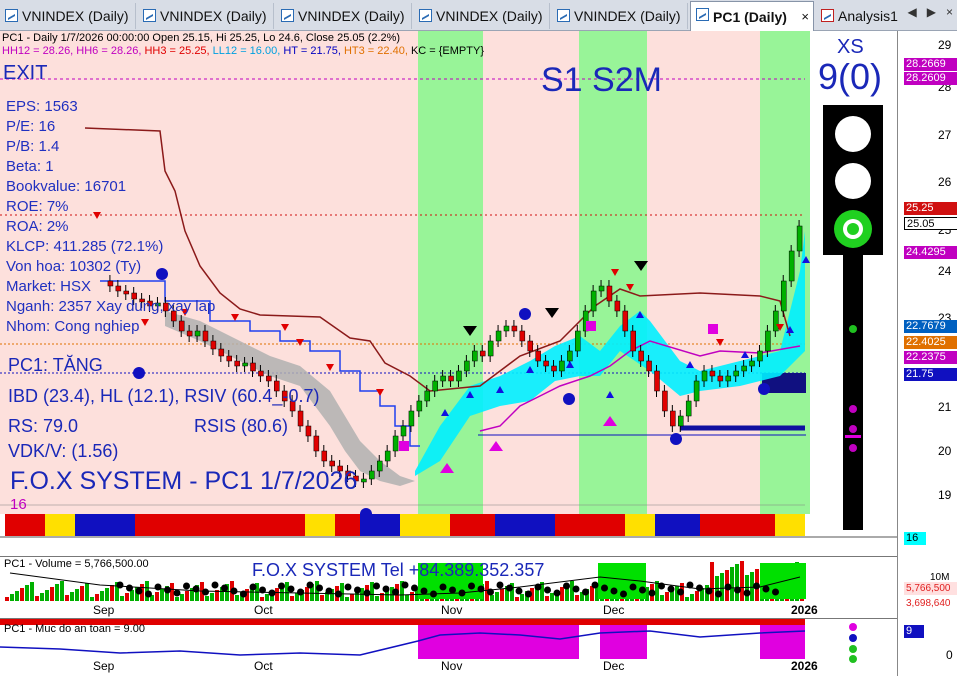 This screenshot has width=957, height=677. Describe the element at coordinates (931, 12) in the screenshot. I see `tab-next-icon: ▶` at that location.